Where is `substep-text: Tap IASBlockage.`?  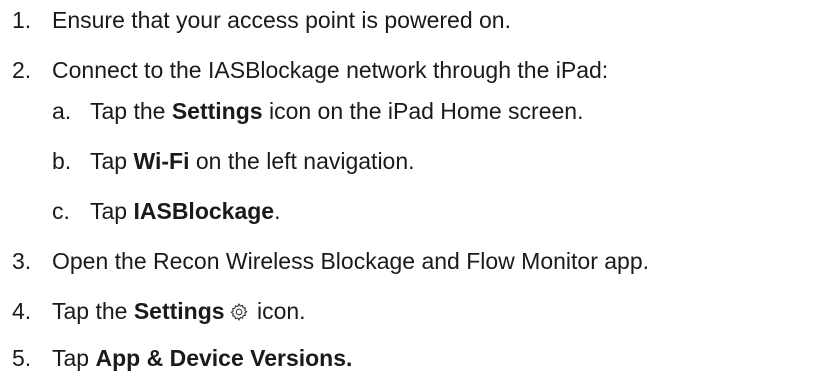
substep-text: Tap IASBlockage. is located at coordinates (185, 211).